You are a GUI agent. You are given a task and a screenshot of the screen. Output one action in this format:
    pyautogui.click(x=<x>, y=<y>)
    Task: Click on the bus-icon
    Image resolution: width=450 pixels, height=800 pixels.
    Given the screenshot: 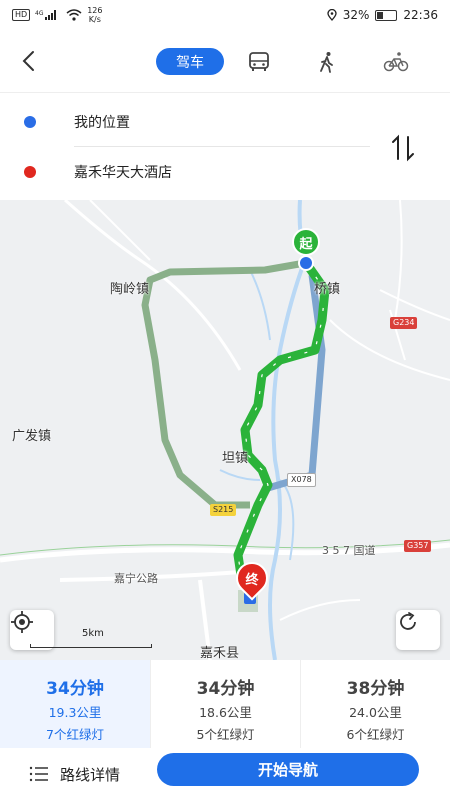 What is the action you would take?
    pyautogui.click(x=259, y=61)
    